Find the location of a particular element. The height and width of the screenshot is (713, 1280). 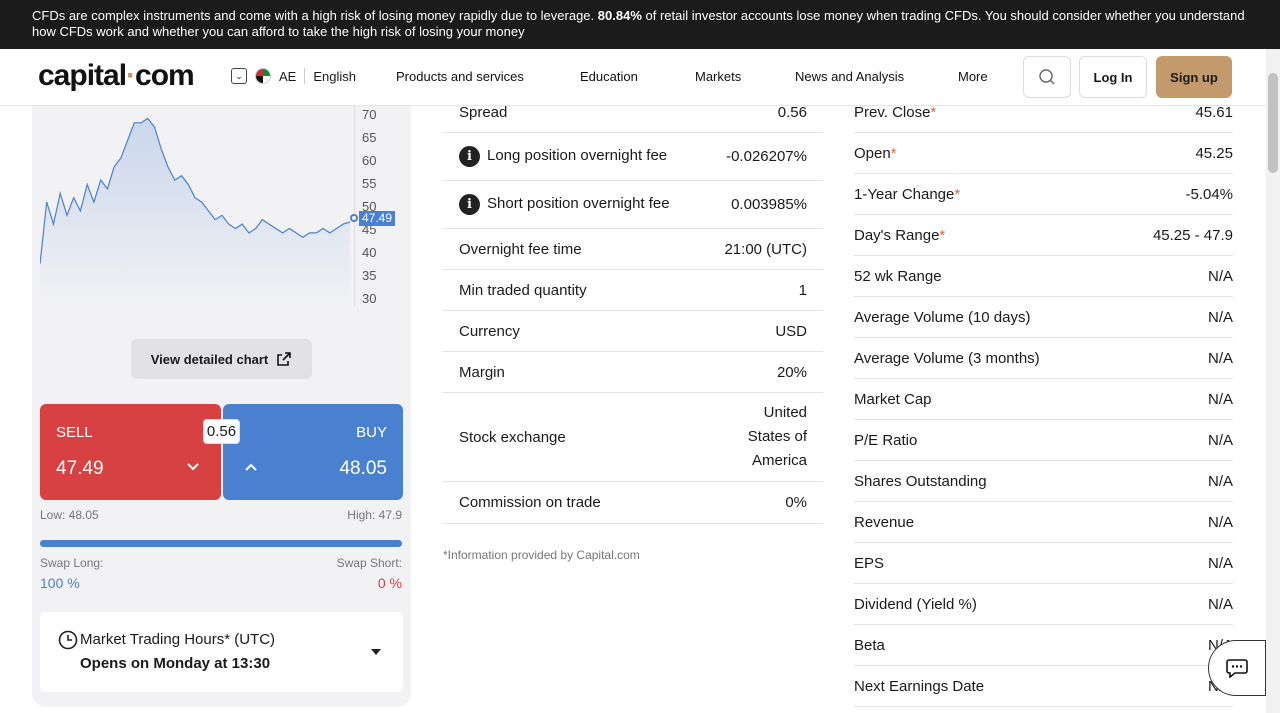

swap-ratio-bar is located at coordinates (221, 543).